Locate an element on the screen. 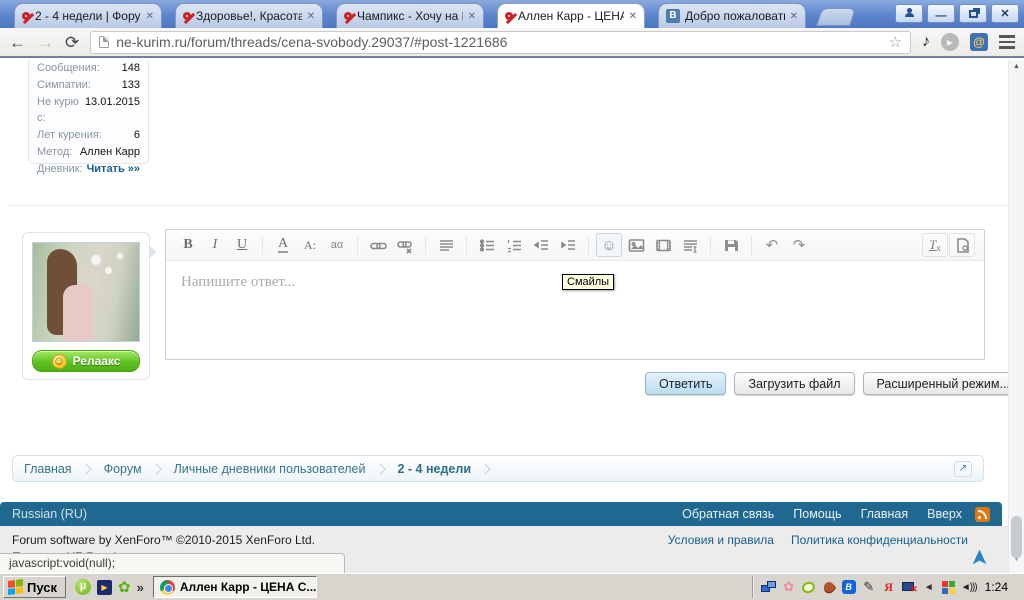  footer-link-top: Вверх is located at coordinates (944, 514).